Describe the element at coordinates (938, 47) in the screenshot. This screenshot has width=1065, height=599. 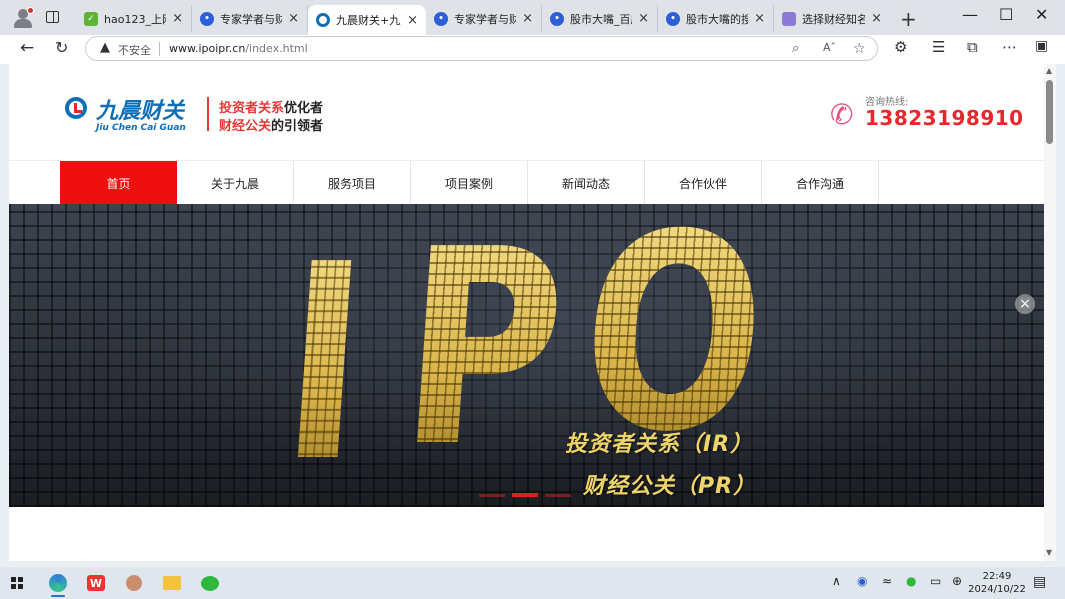
I see `favorites-list-icon: ☰` at that location.